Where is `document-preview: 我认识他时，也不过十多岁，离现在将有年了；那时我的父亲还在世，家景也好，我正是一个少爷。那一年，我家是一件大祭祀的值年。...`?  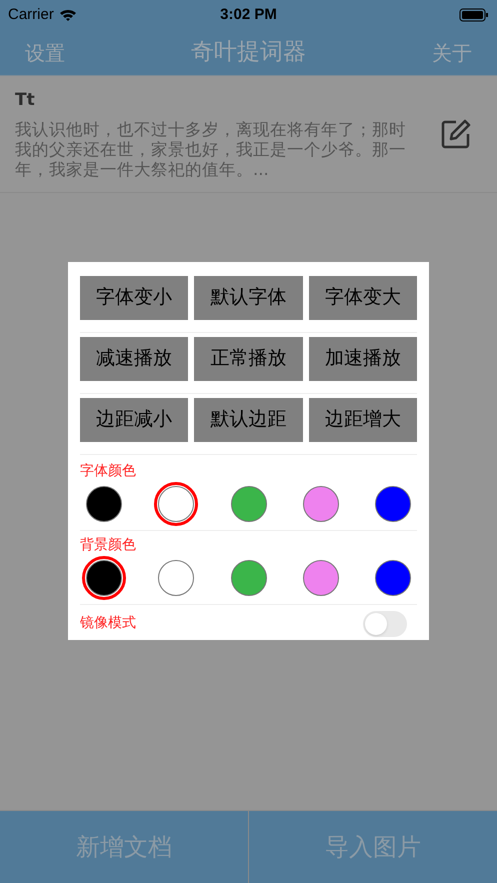
document-preview: 我认识他时，也不过十多岁，离现在将有年了；那时我的父亲还在世，家景也好，我正是一个少爷。那一年，我家是一件大祭祀的值年。... is located at coordinates (211, 150).